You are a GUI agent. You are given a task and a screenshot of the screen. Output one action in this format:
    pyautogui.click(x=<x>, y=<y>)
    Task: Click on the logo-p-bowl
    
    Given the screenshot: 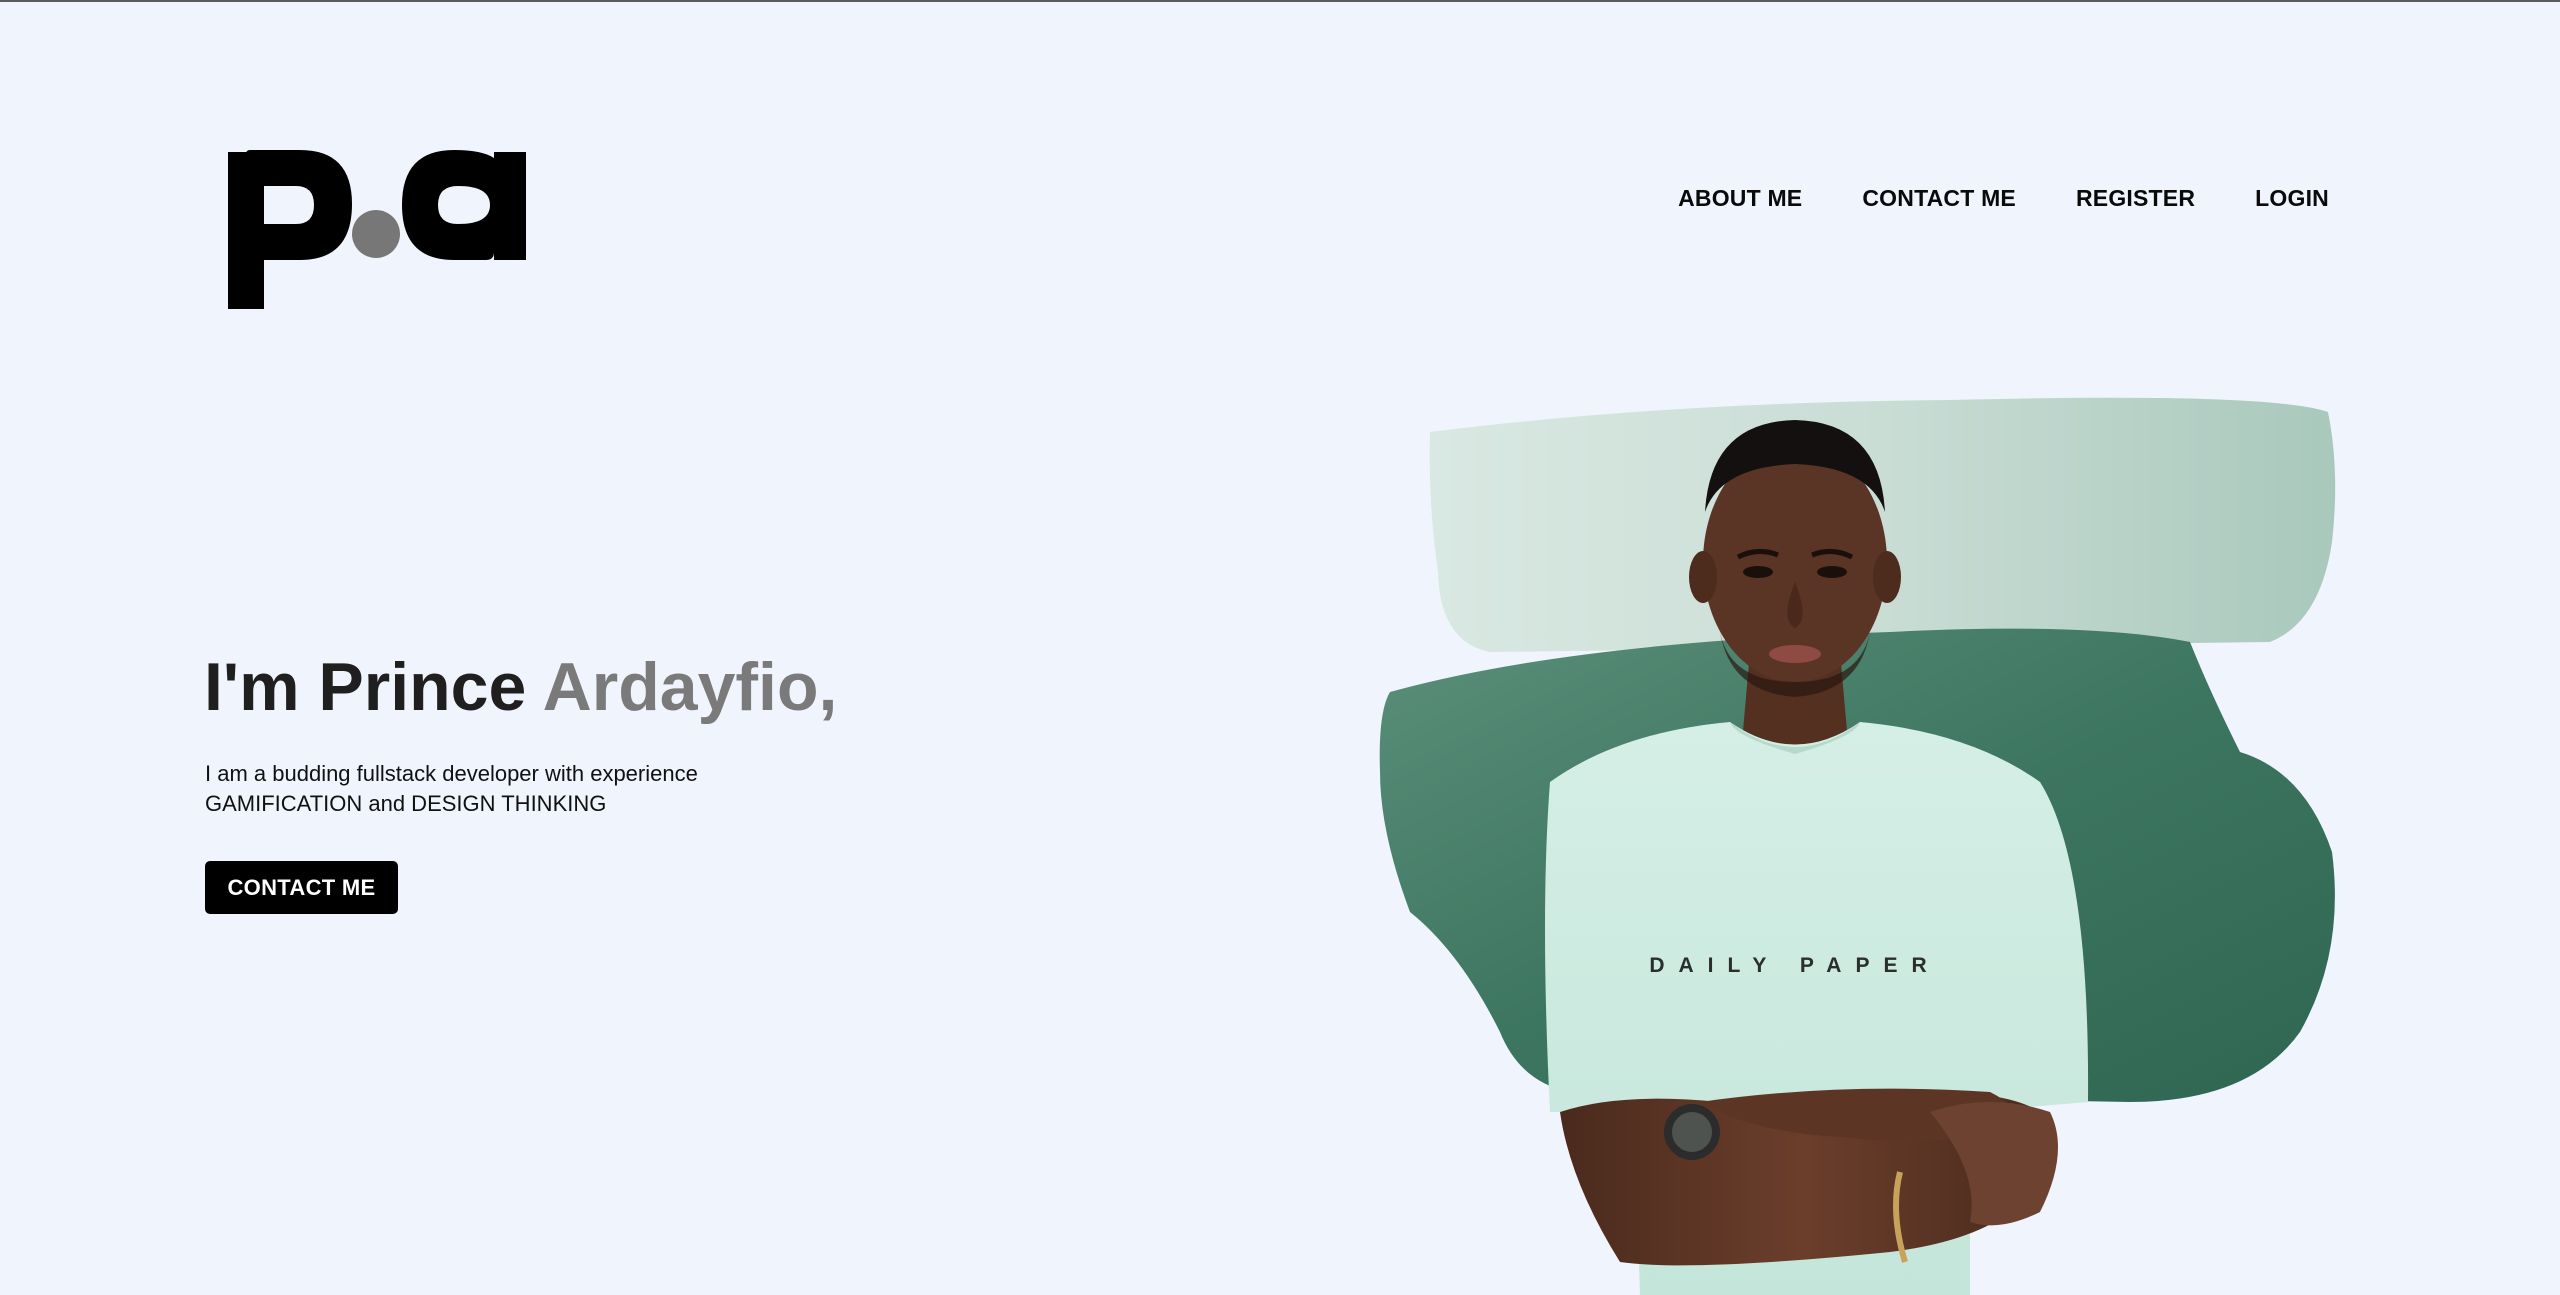 What is the action you would take?
    pyautogui.click(x=299, y=205)
    